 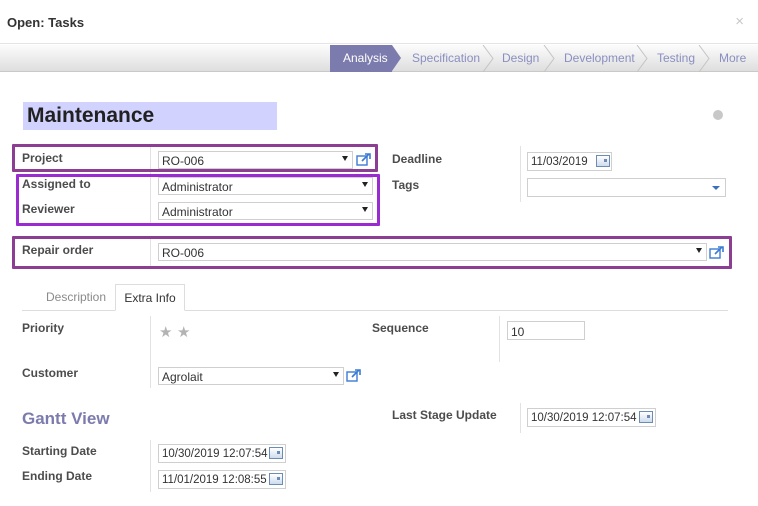 I want to click on customer-value: Agrolait, so click(x=182, y=377).